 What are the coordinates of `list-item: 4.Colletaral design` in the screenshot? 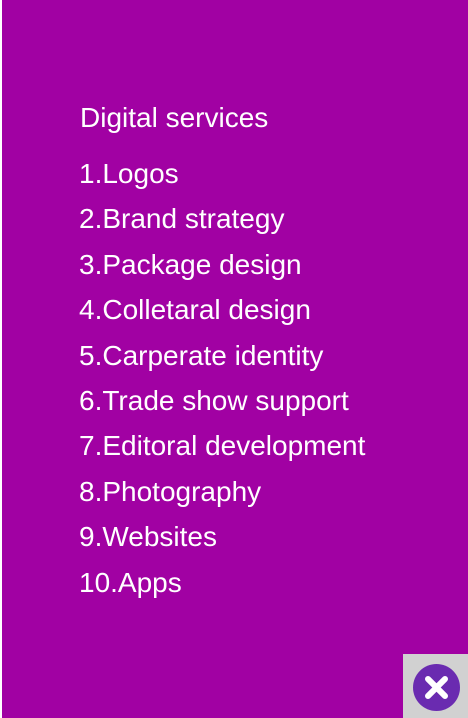 It's located at (195, 310).